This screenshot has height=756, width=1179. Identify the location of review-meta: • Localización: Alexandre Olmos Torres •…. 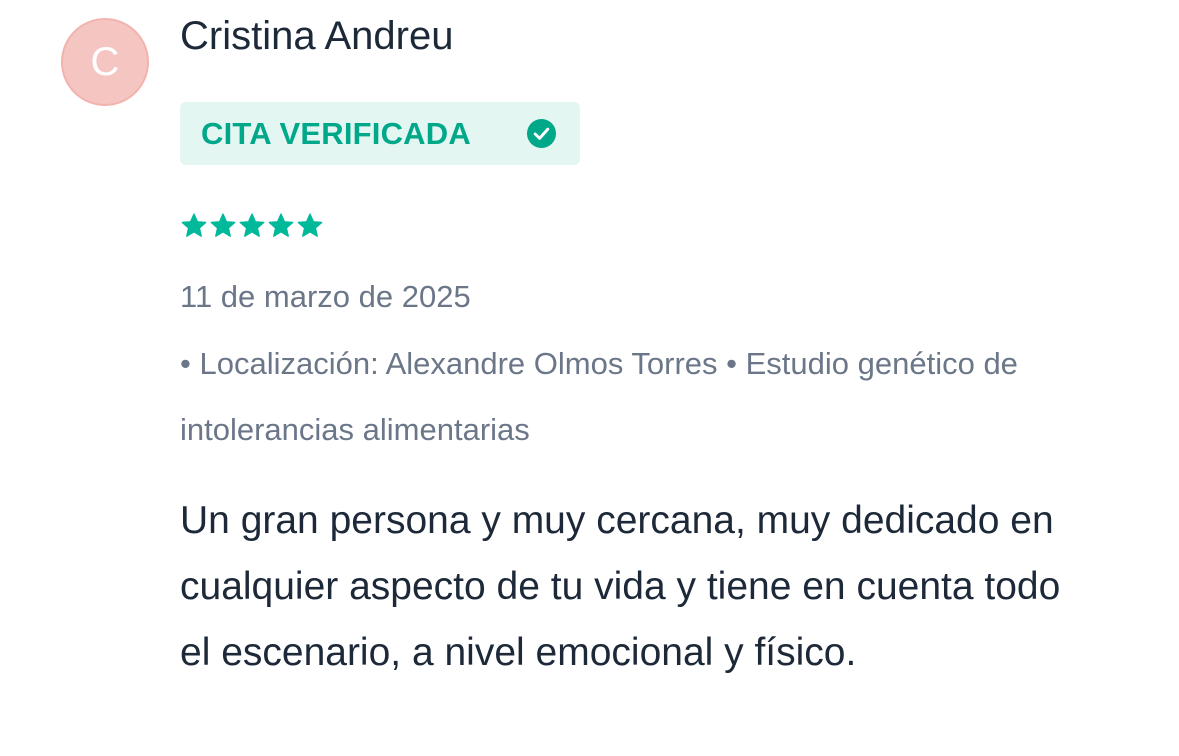
(599, 396).